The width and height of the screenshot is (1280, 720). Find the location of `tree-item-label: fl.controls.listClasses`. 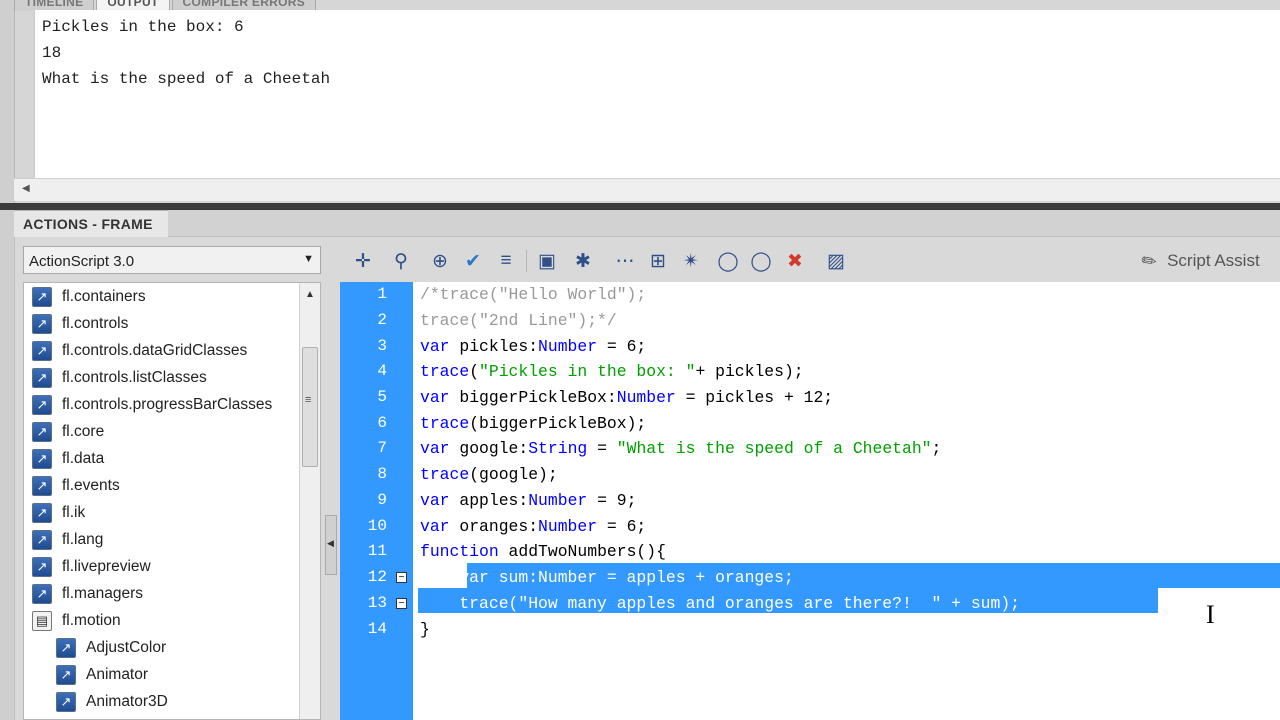

tree-item-label: fl.controls.listClasses is located at coordinates (134, 377).